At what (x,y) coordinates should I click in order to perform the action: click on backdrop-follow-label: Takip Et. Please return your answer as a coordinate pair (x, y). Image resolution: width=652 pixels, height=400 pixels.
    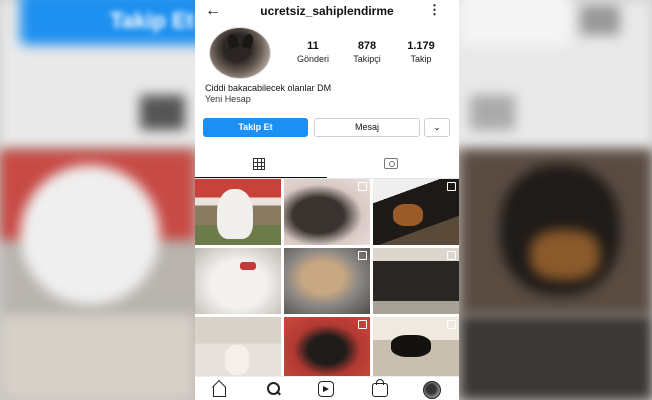
    Looking at the image, I should click on (152, 20).